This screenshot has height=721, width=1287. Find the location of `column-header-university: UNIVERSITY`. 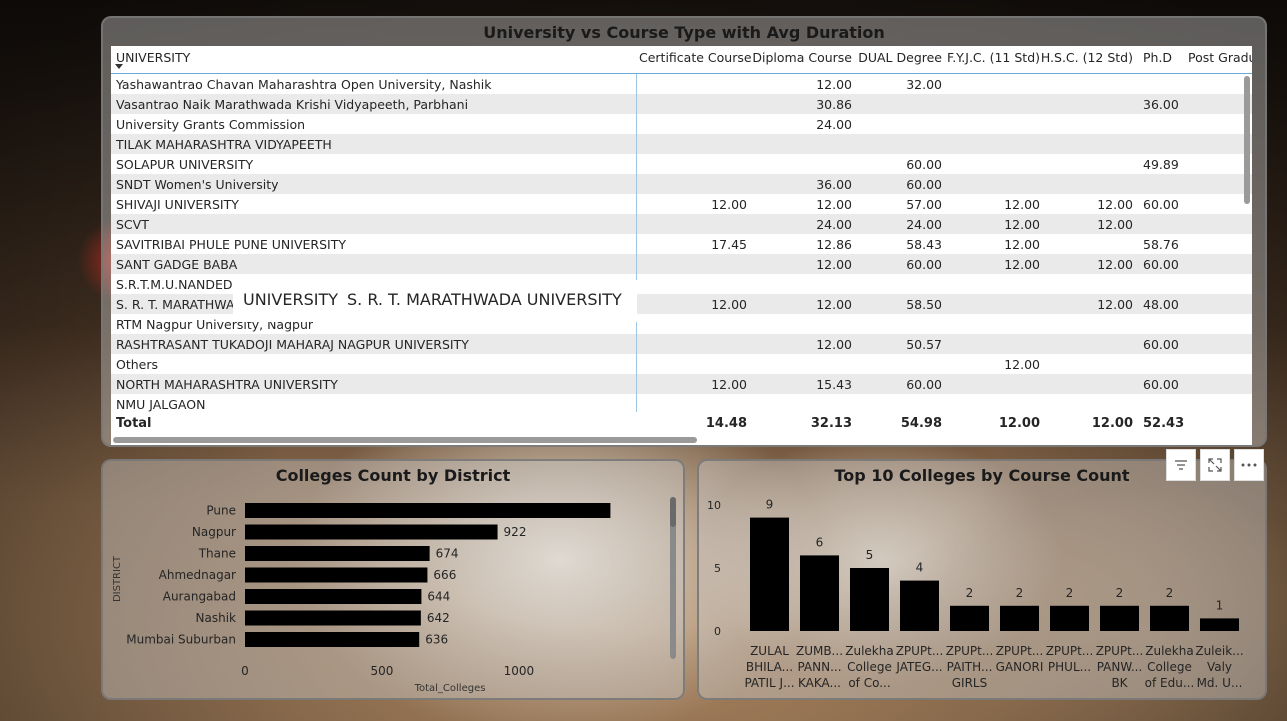

column-header-university: UNIVERSITY is located at coordinates (153, 57).